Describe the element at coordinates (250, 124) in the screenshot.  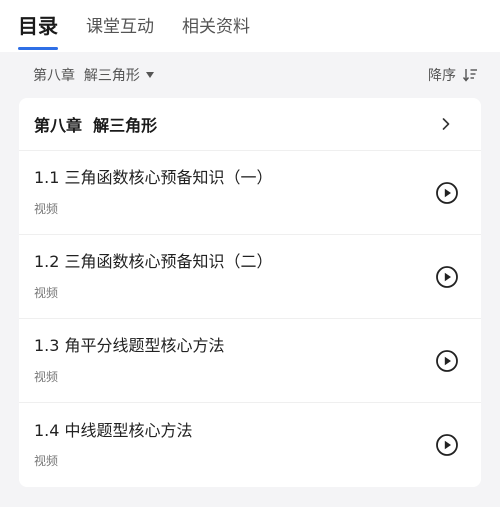
I see `chapter-header: 第八章 解三角形` at that location.